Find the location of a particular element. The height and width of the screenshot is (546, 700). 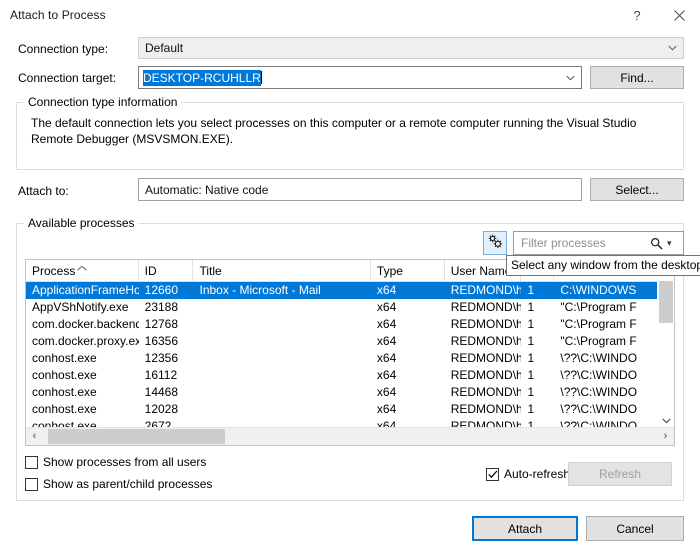

text-caret is located at coordinates (261, 77).